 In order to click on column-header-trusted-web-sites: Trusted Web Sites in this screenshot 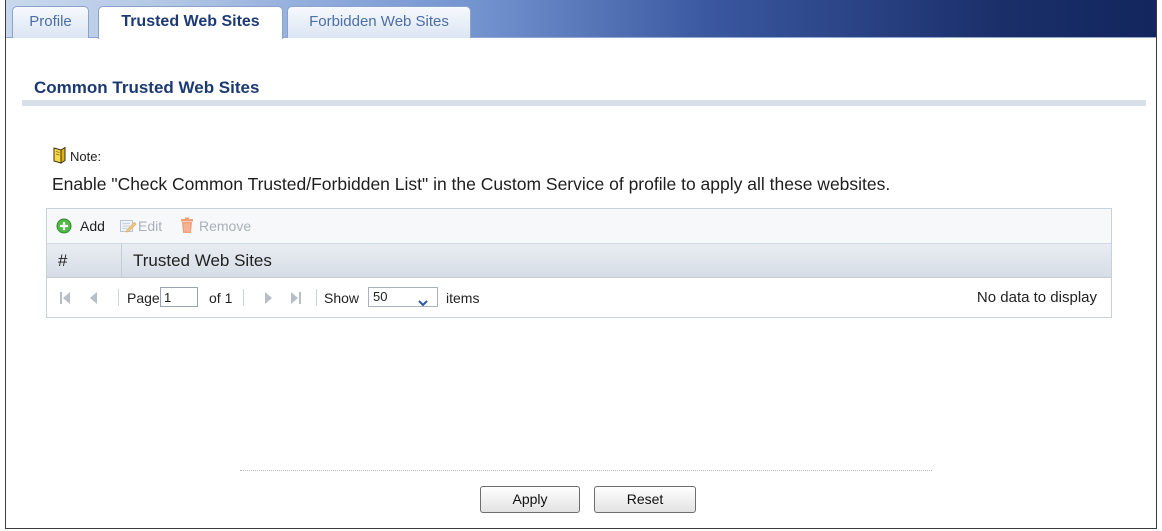, I will do `click(202, 260)`.